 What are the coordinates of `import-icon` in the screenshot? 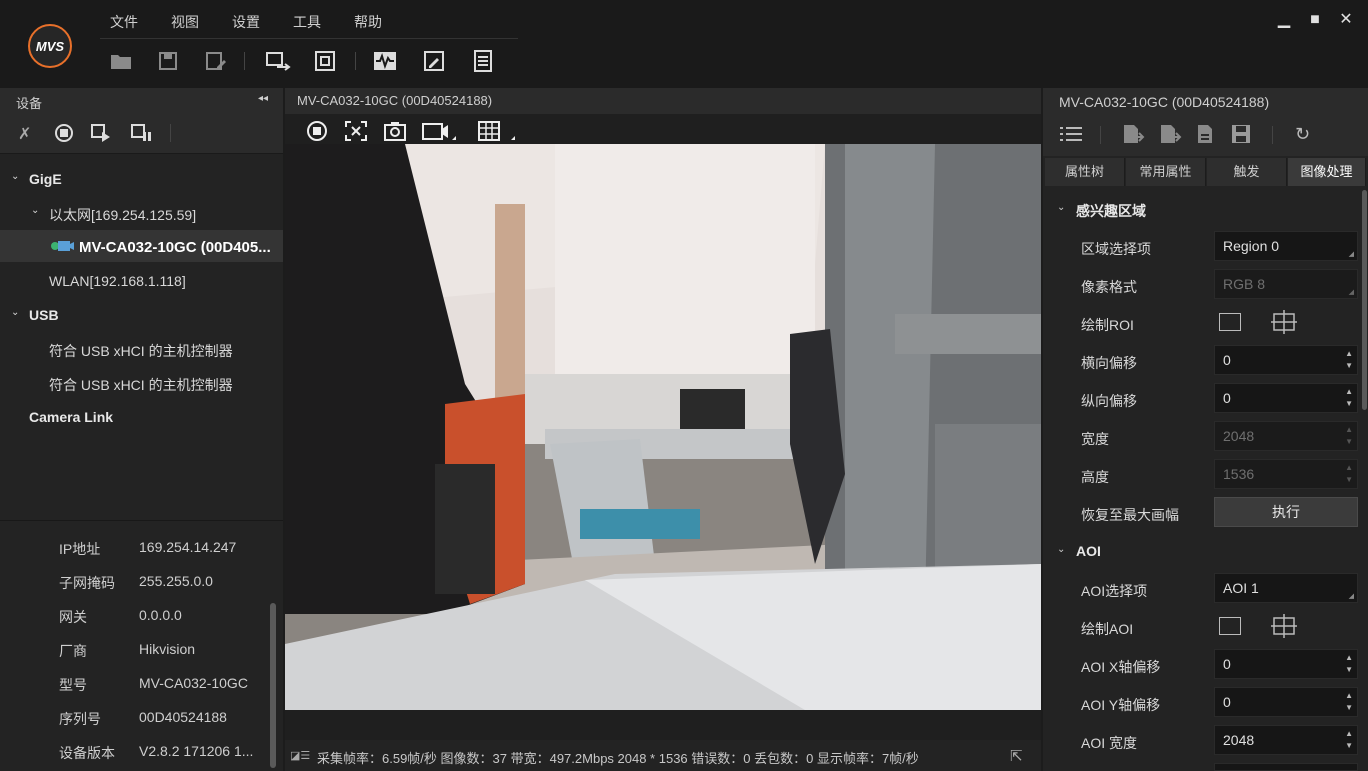 It's located at (1133, 135).